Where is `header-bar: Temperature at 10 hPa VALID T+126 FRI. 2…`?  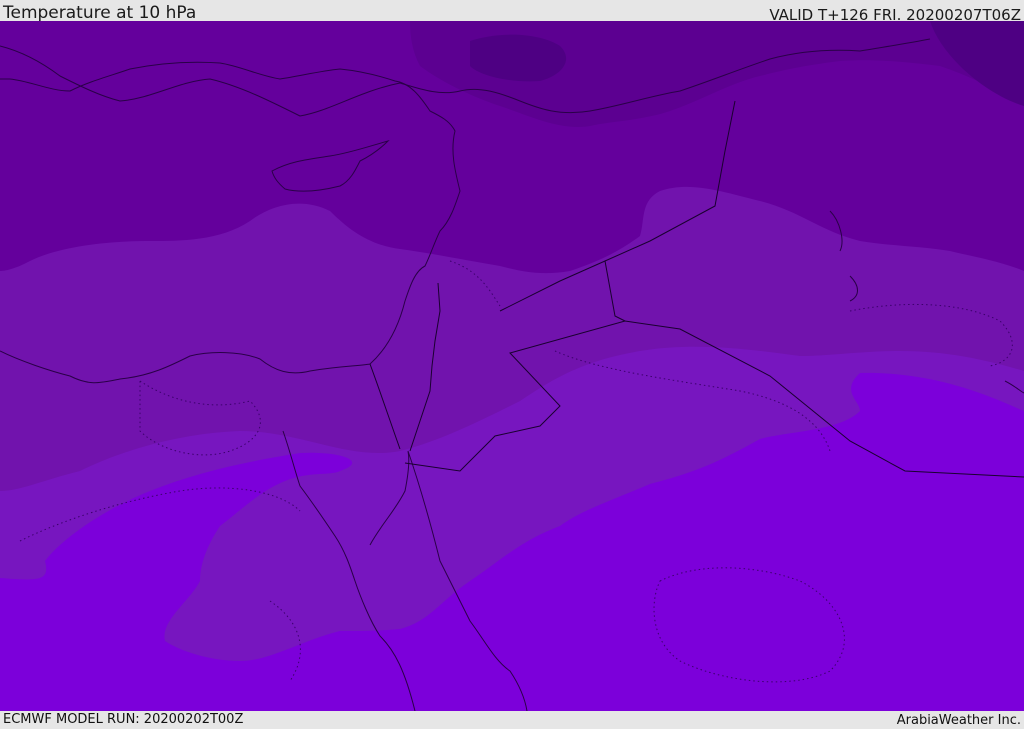
header-bar: Temperature at 10 hPa VALID T+126 FRI. 2… is located at coordinates (512, 12).